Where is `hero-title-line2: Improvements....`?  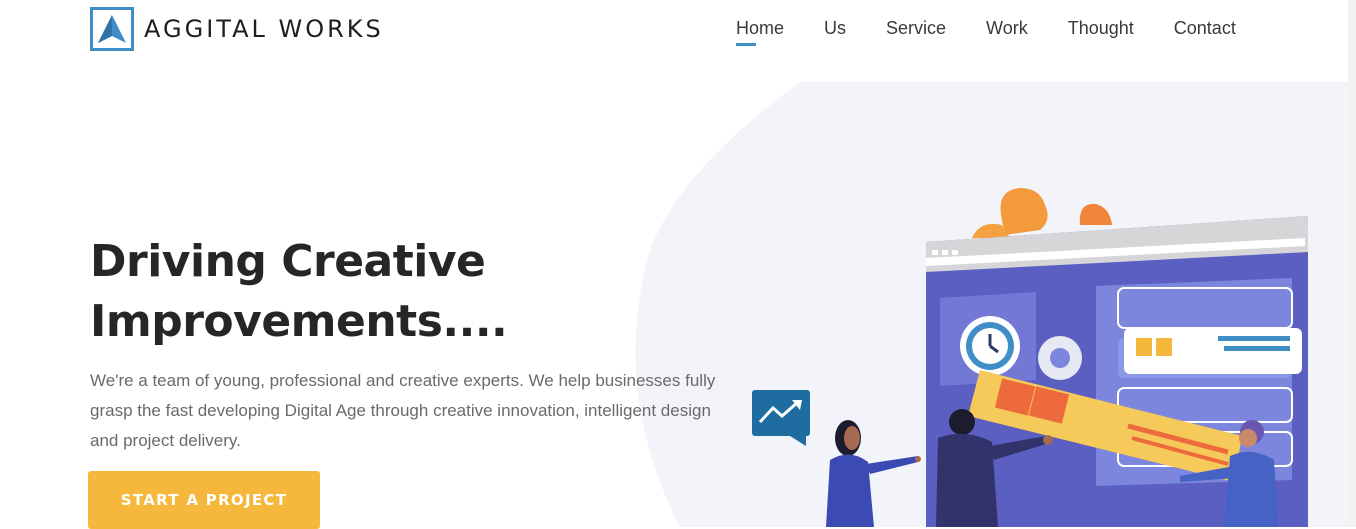 hero-title-line2: Improvements.... is located at coordinates (299, 321).